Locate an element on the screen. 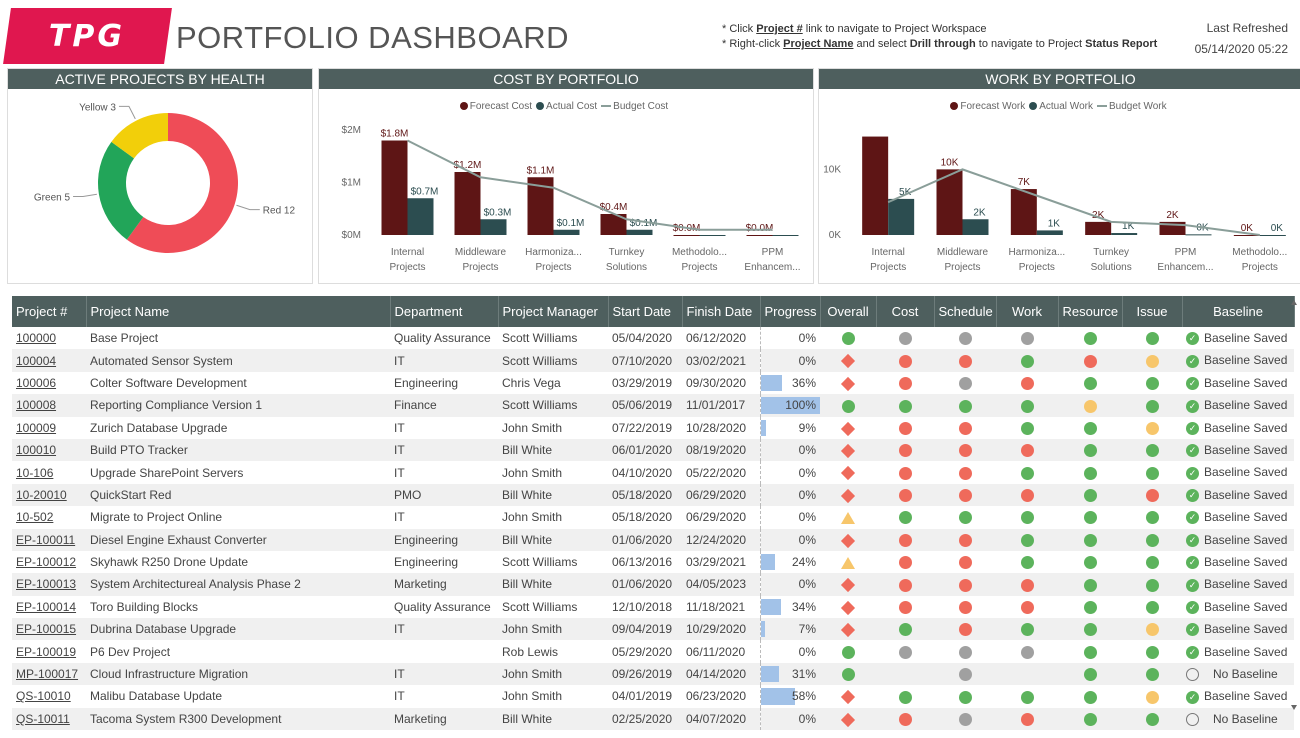 This screenshot has height=738, width=1300. project-number-link: 10-502 is located at coordinates (49, 517).